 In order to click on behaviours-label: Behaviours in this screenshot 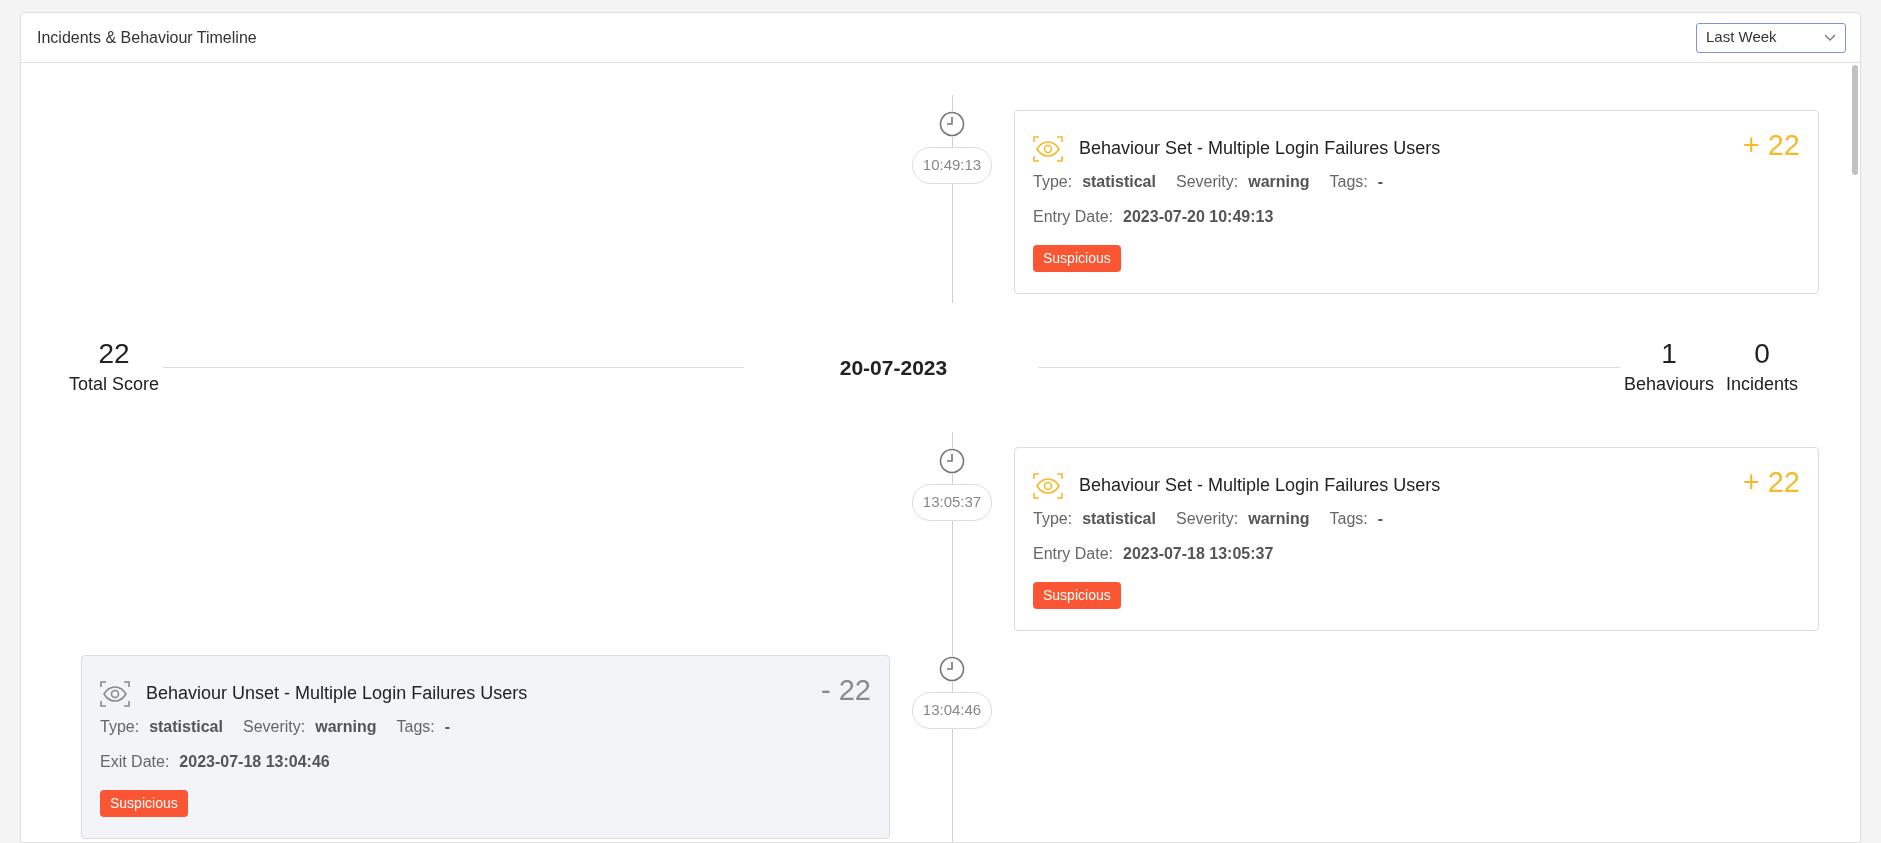, I will do `click(1668, 384)`.